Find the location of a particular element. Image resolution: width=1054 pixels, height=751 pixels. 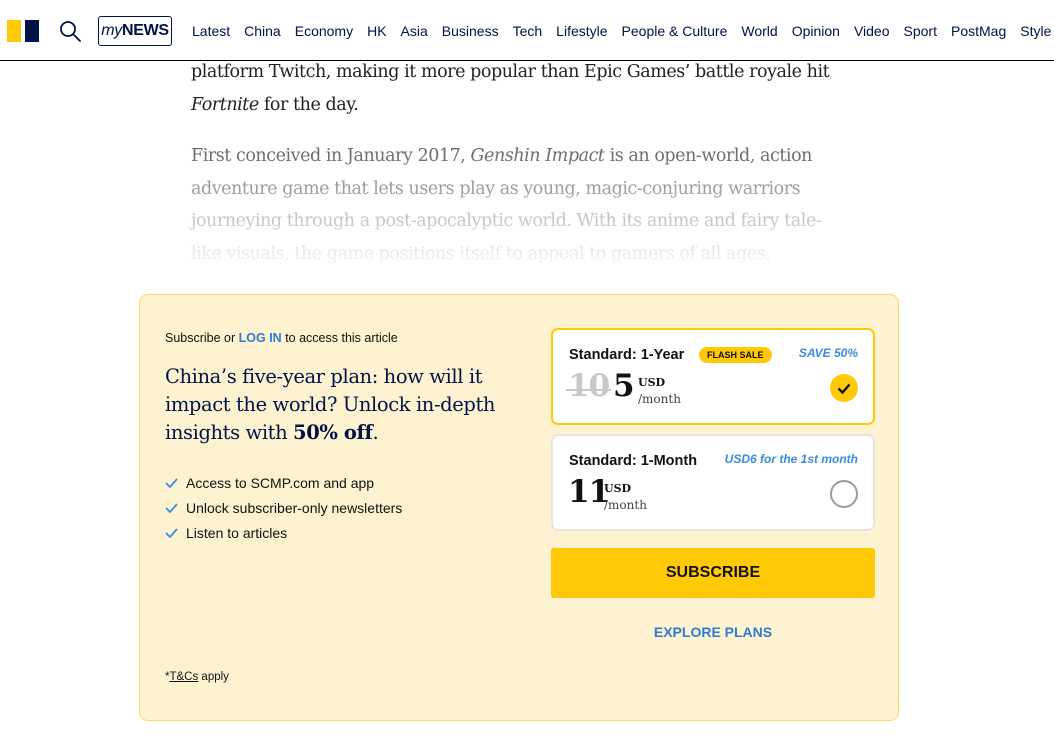

mynews-suffix: NEWS is located at coordinates (145, 30).